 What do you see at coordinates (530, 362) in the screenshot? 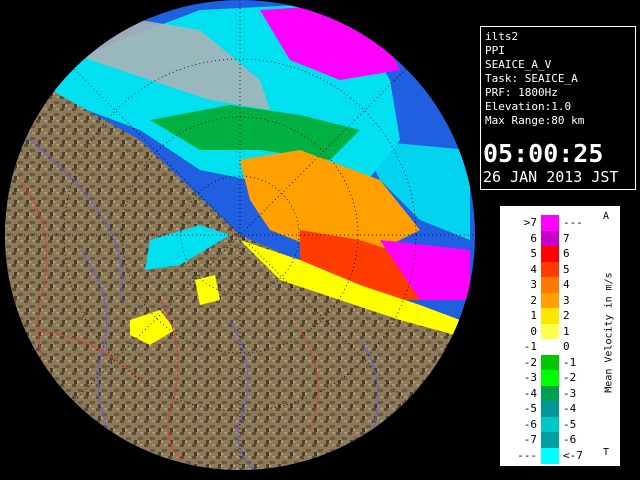
I see `legend-row-lower: -2` at bounding box center [530, 362].